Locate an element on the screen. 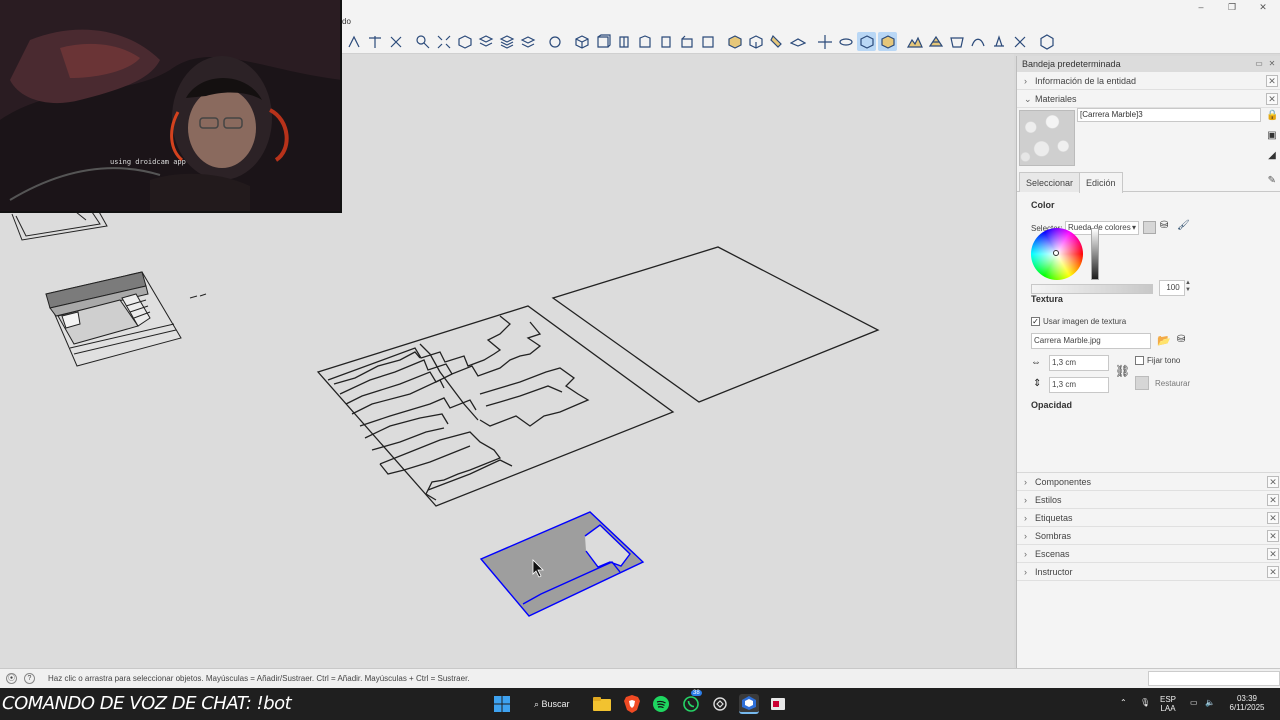 This screenshot has width=1280, height=720. measurements-box is located at coordinates (1214, 678).